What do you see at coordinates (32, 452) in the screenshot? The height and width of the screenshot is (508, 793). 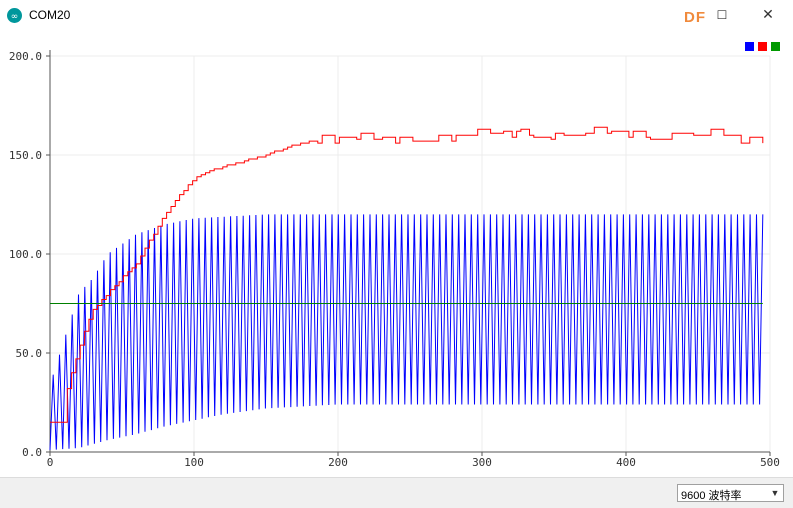 I see `y-tick-label: 0.0` at bounding box center [32, 452].